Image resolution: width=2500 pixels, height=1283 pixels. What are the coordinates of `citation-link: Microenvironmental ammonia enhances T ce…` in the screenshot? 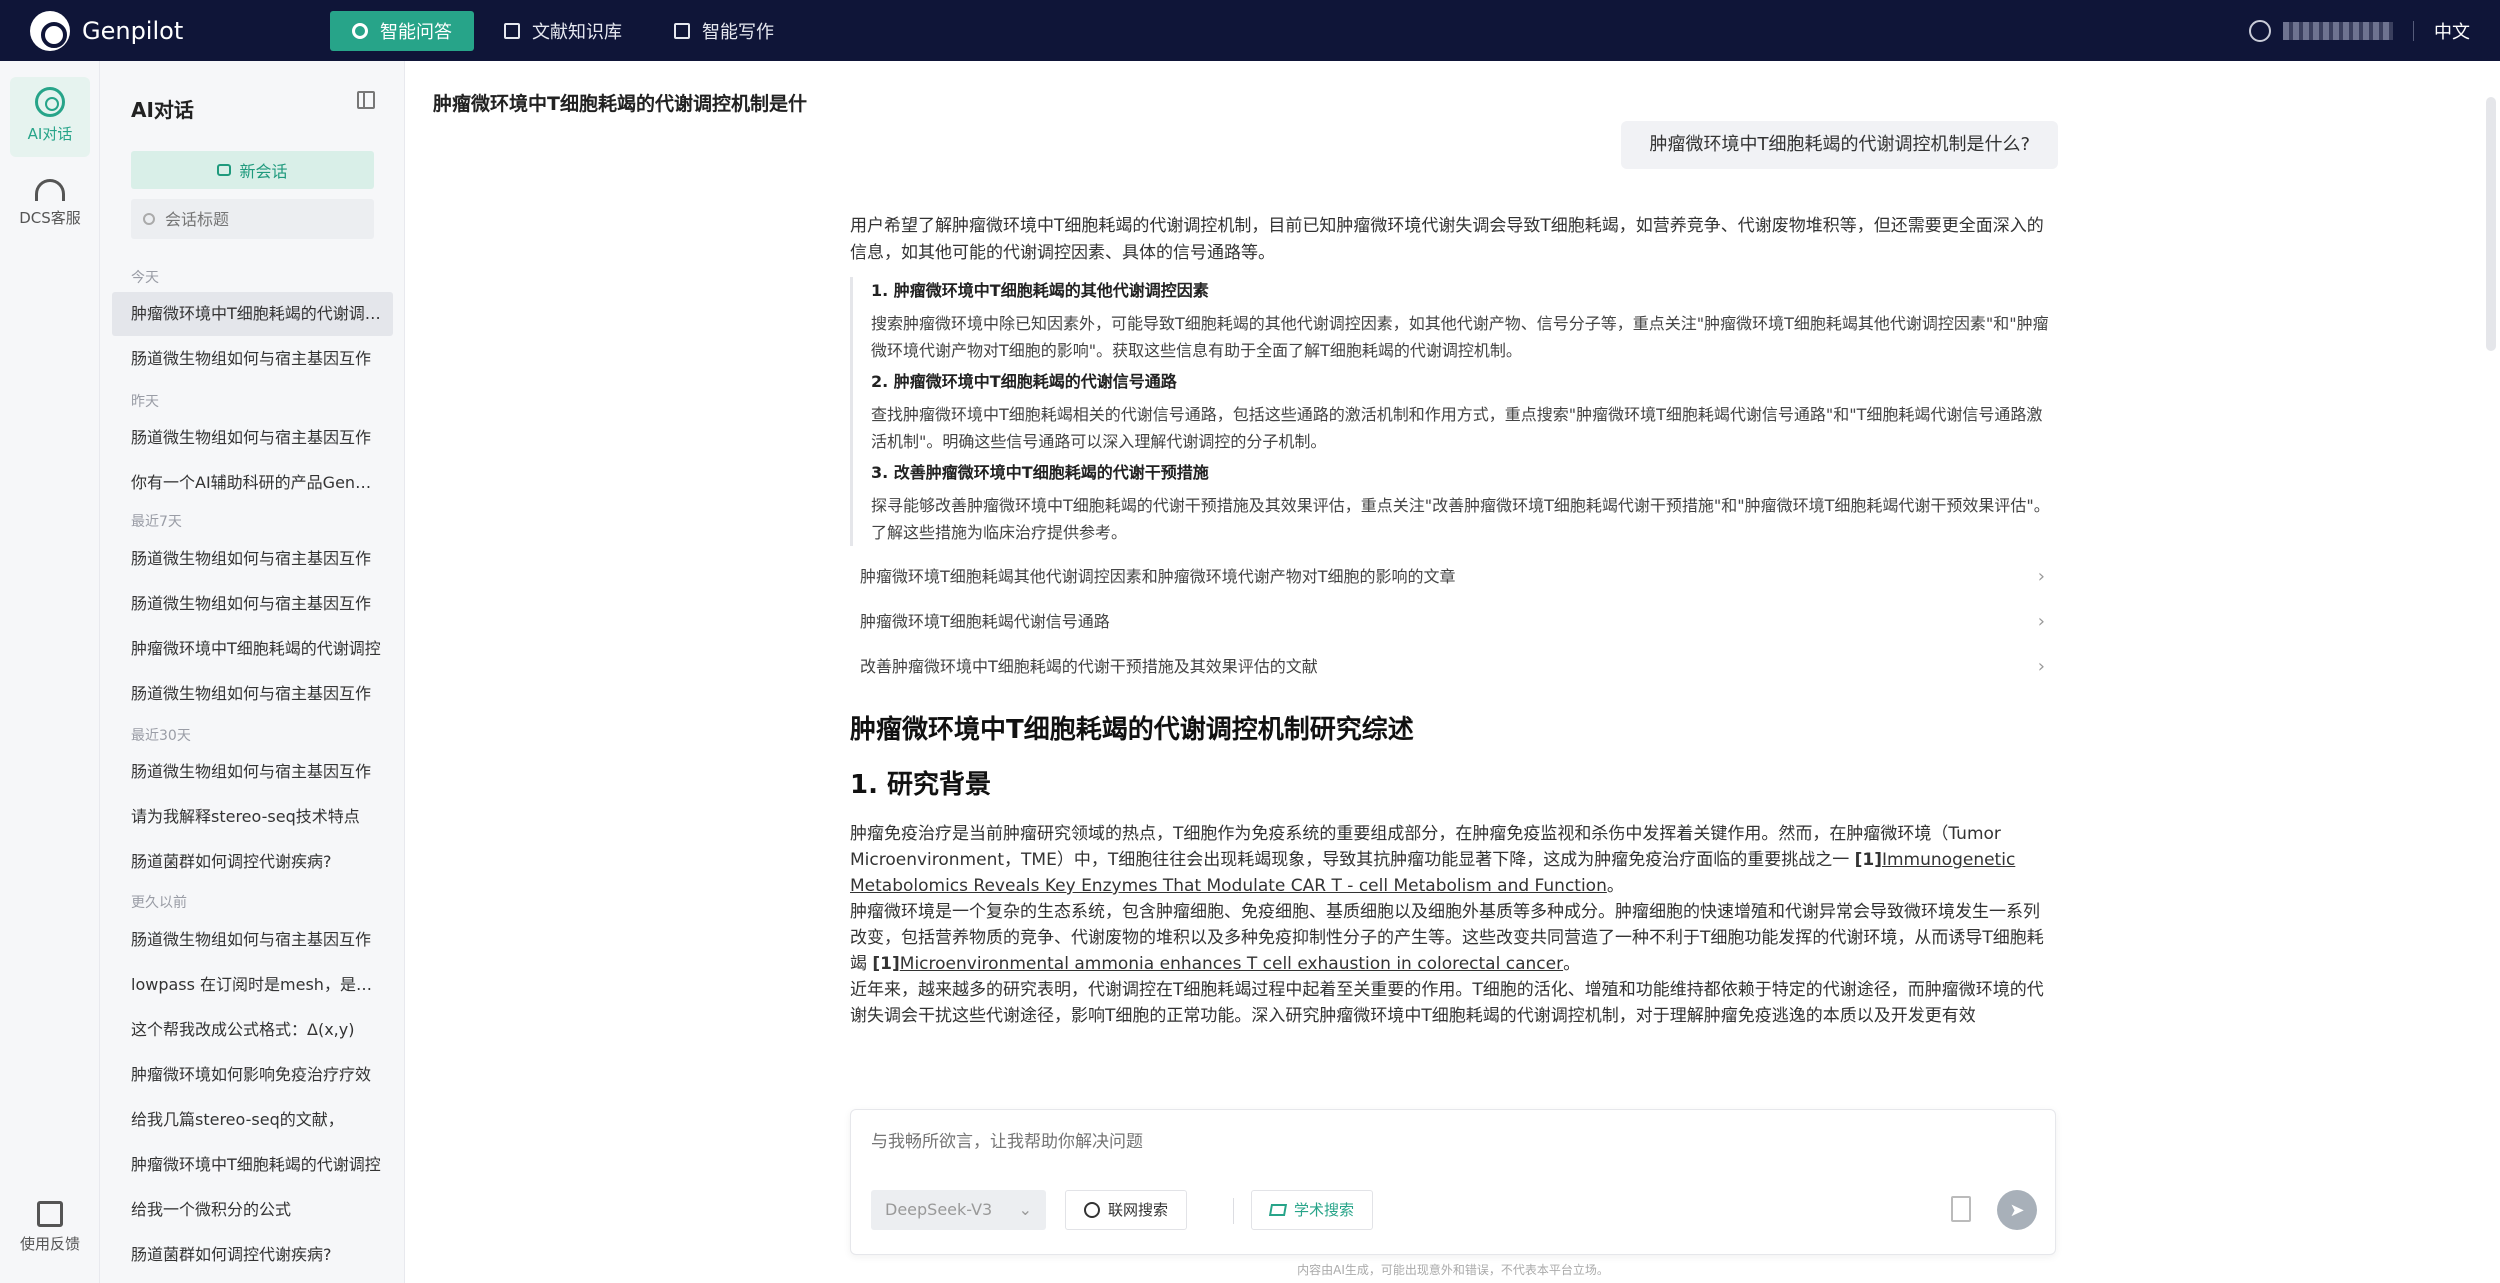 It's located at (1231, 964).